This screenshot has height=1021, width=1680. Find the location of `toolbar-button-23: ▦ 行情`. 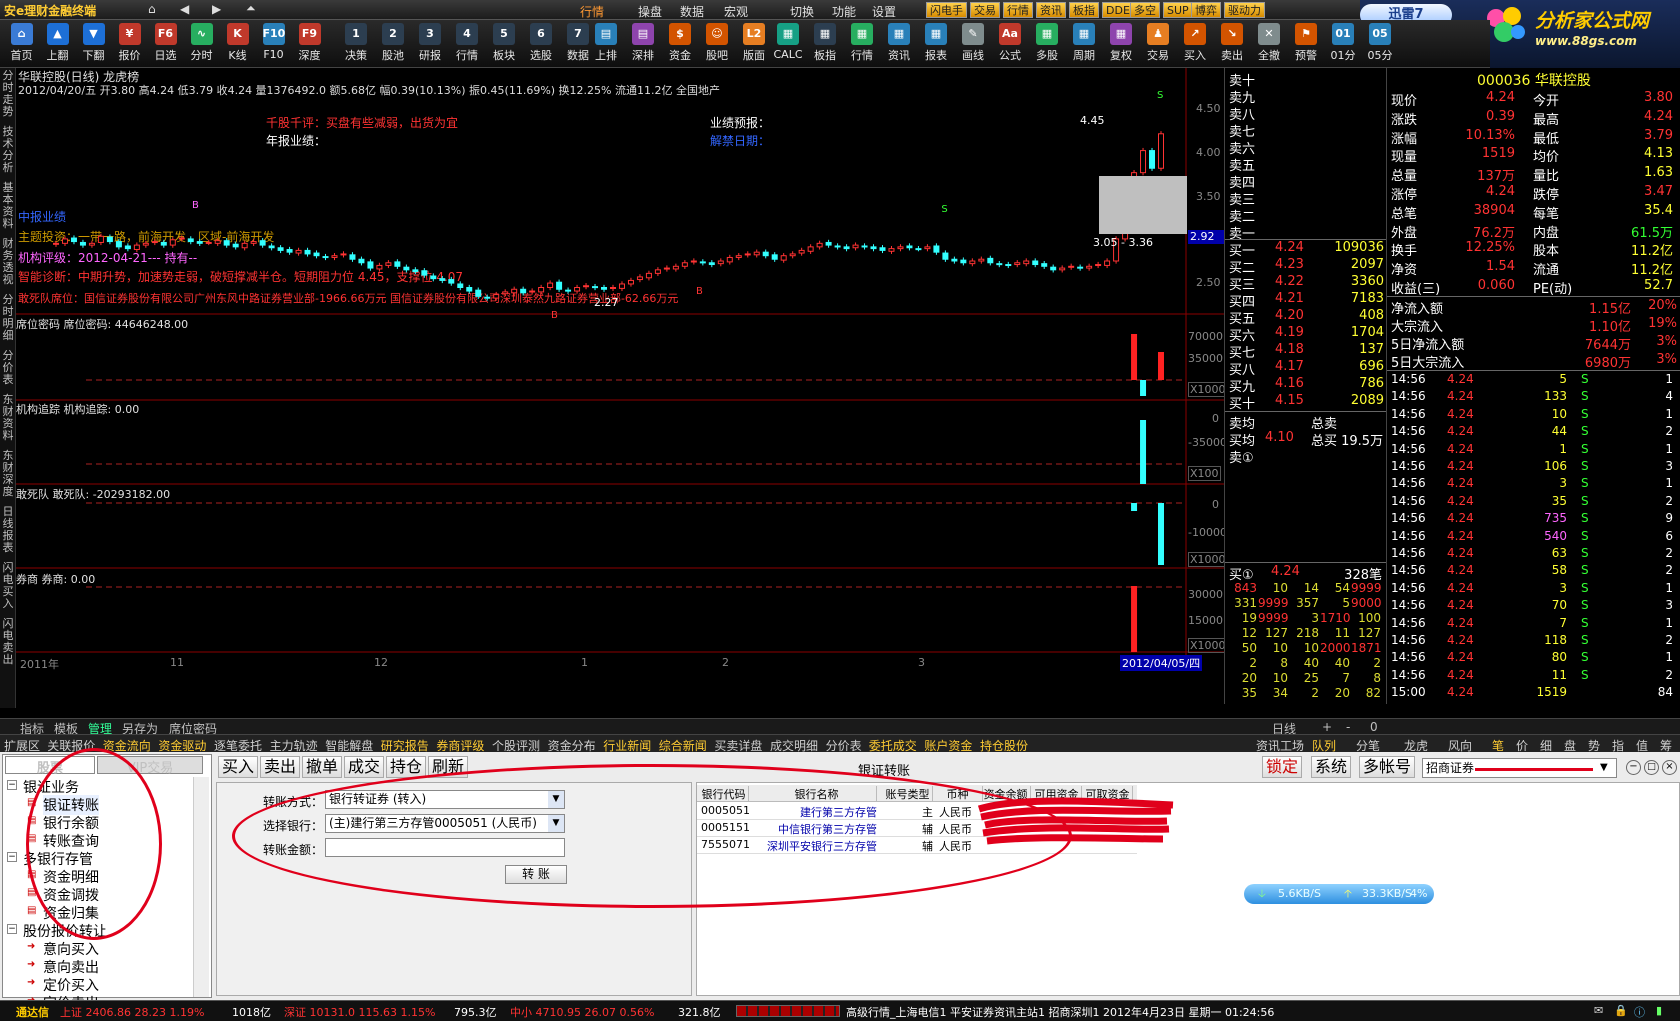

toolbar-button-23: ▦ 行情 is located at coordinates (862, 44).